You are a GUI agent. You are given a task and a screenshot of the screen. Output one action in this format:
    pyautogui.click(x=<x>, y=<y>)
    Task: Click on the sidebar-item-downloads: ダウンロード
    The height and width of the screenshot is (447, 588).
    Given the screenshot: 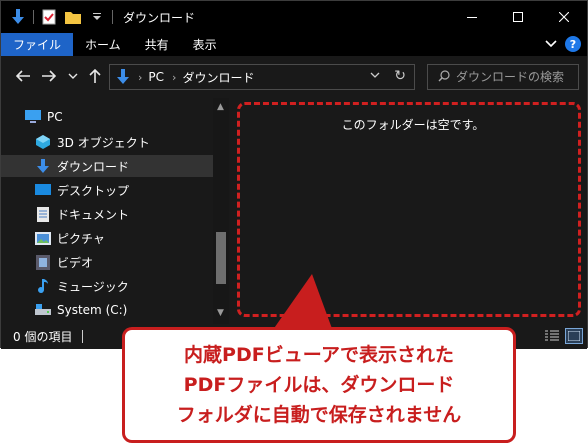 What is the action you would take?
    pyautogui.click(x=107, y=166)
    